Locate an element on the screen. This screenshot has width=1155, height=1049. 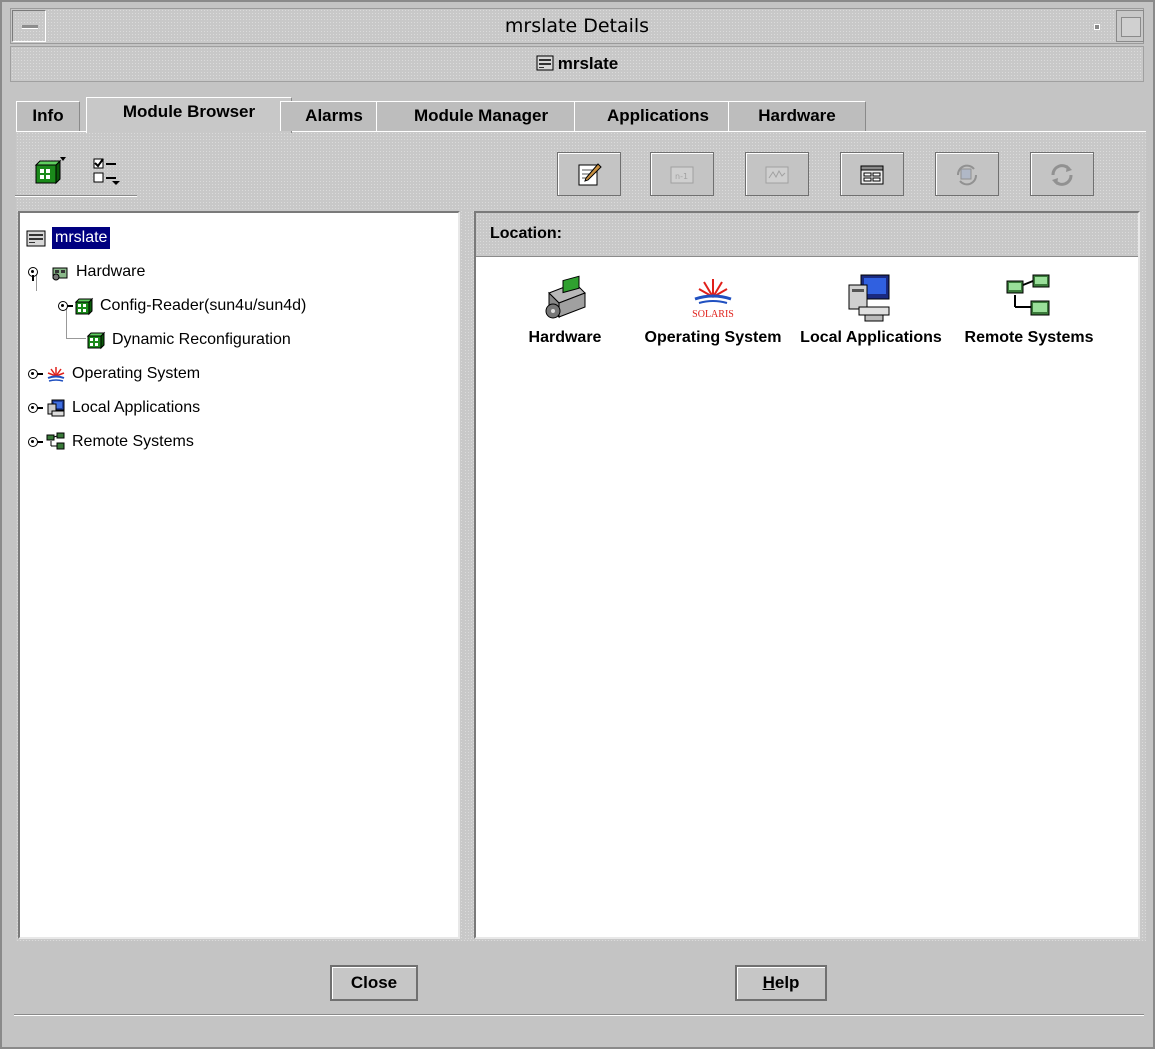
grid-item-hardware: Hardware is located at coordinates (565, 310).